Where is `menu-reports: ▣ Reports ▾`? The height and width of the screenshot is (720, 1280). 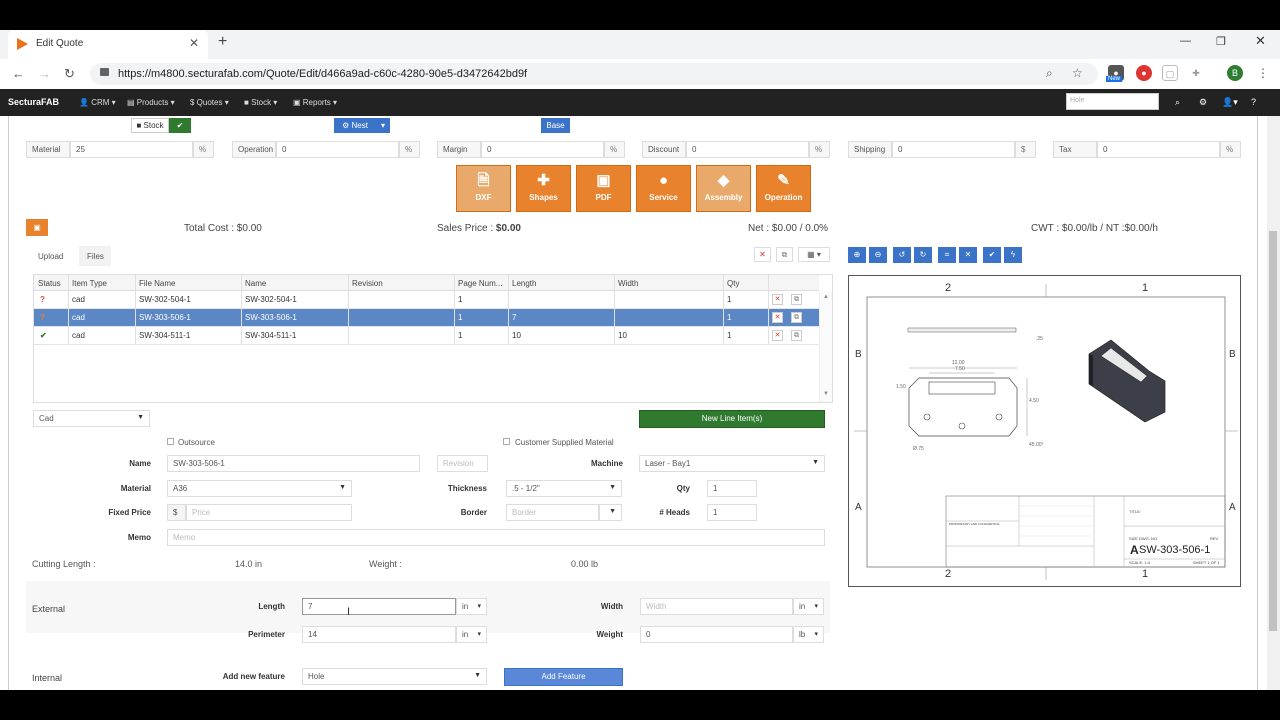 menu-reports: ▣ Reports ▾ is located at coordinates (315, 102).